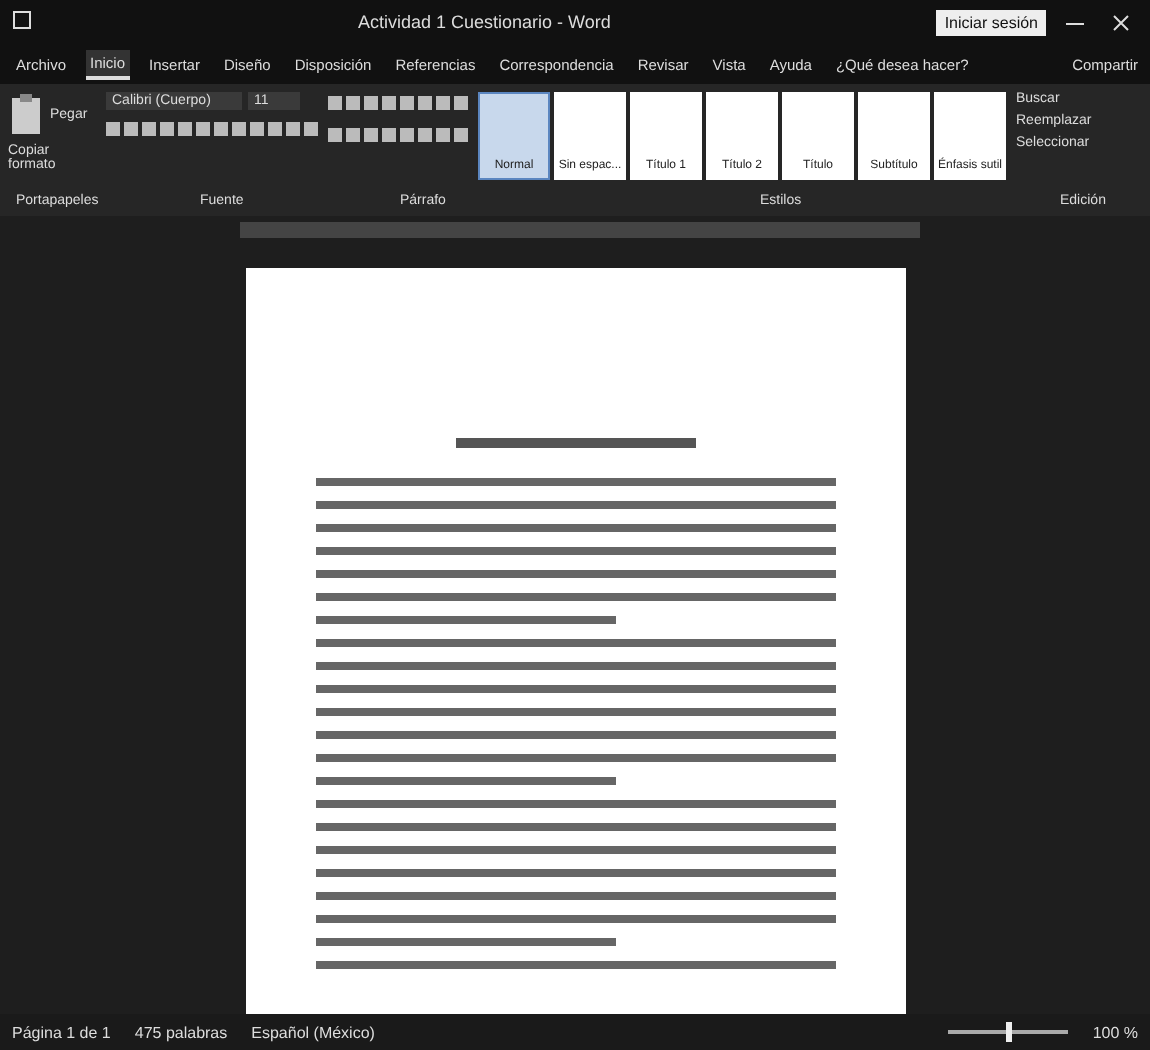 The height and width of the screenshot is (1050, 1150). I want to click on language-indicator: Español (México), so click(313, 1032).